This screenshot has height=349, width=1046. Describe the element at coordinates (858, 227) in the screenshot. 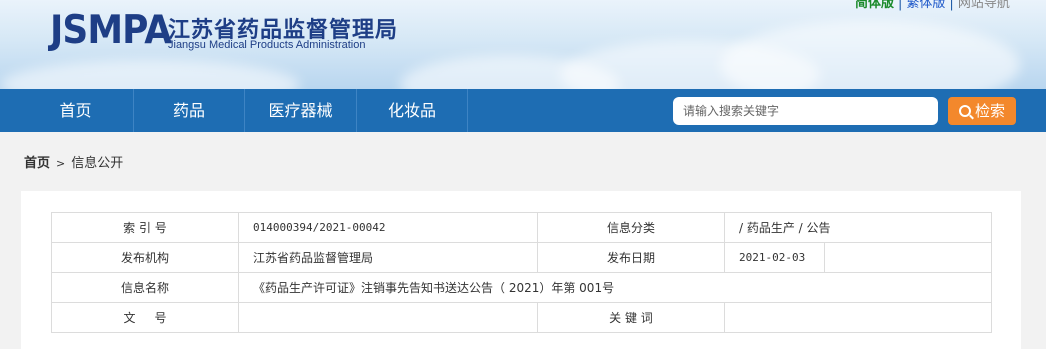

I see `category-value: / 药品生产 / 公告` at that location.